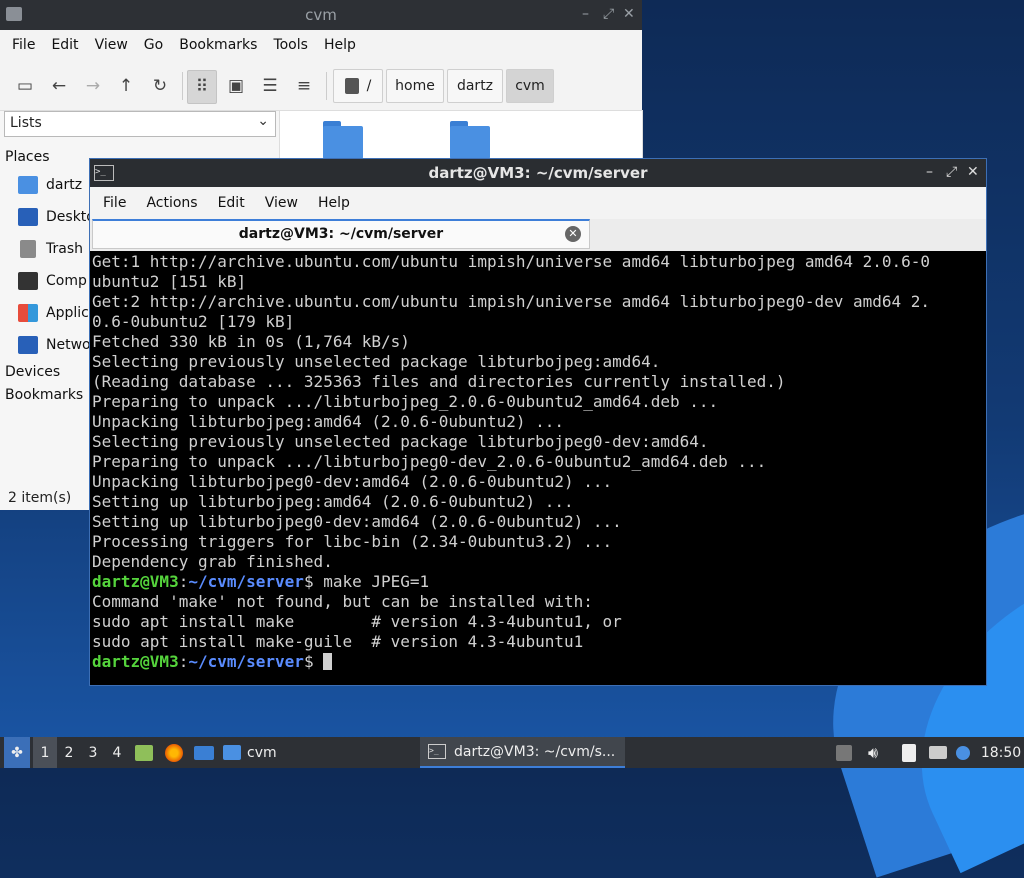 The width and height of the screenshot is (1024, 878). I want to click on detailed-view-icon: ≡, so click(304, 86).